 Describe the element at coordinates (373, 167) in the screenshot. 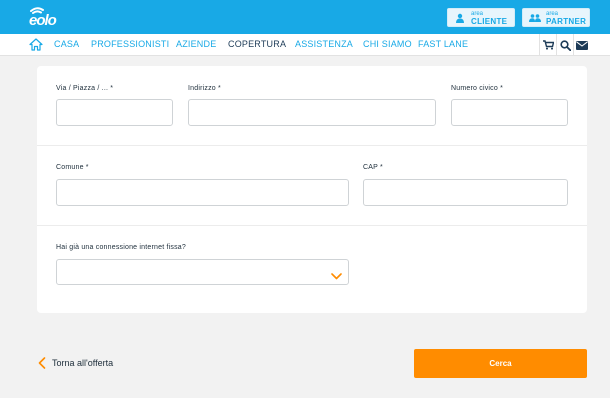

I see `cap-label: CAP *` at that location.